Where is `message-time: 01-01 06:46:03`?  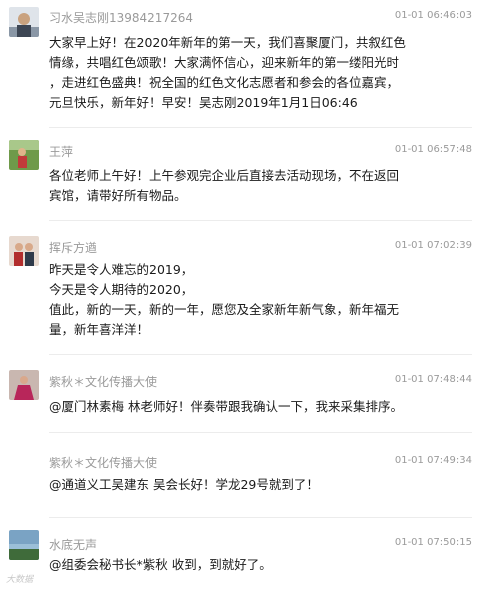 message-time: 01-01 06:46:03 is located at coordinates (433, 15).